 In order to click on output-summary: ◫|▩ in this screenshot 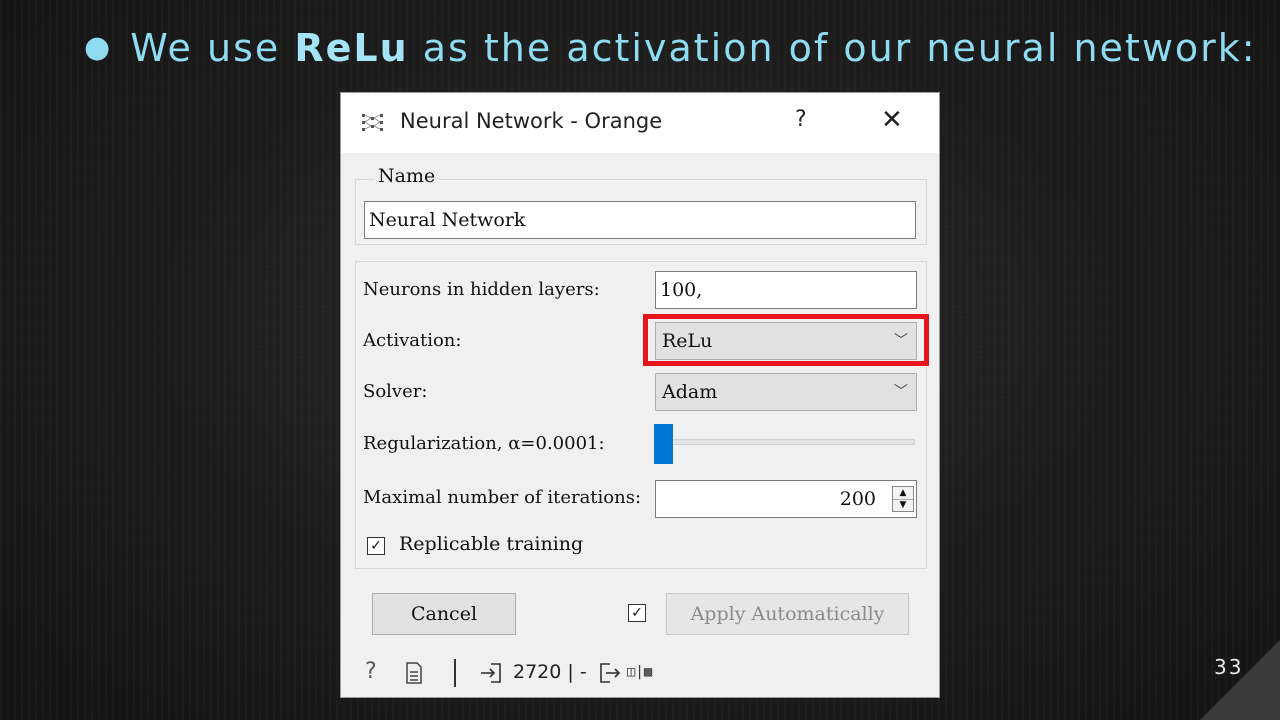, I will do `click(640, 672)`.